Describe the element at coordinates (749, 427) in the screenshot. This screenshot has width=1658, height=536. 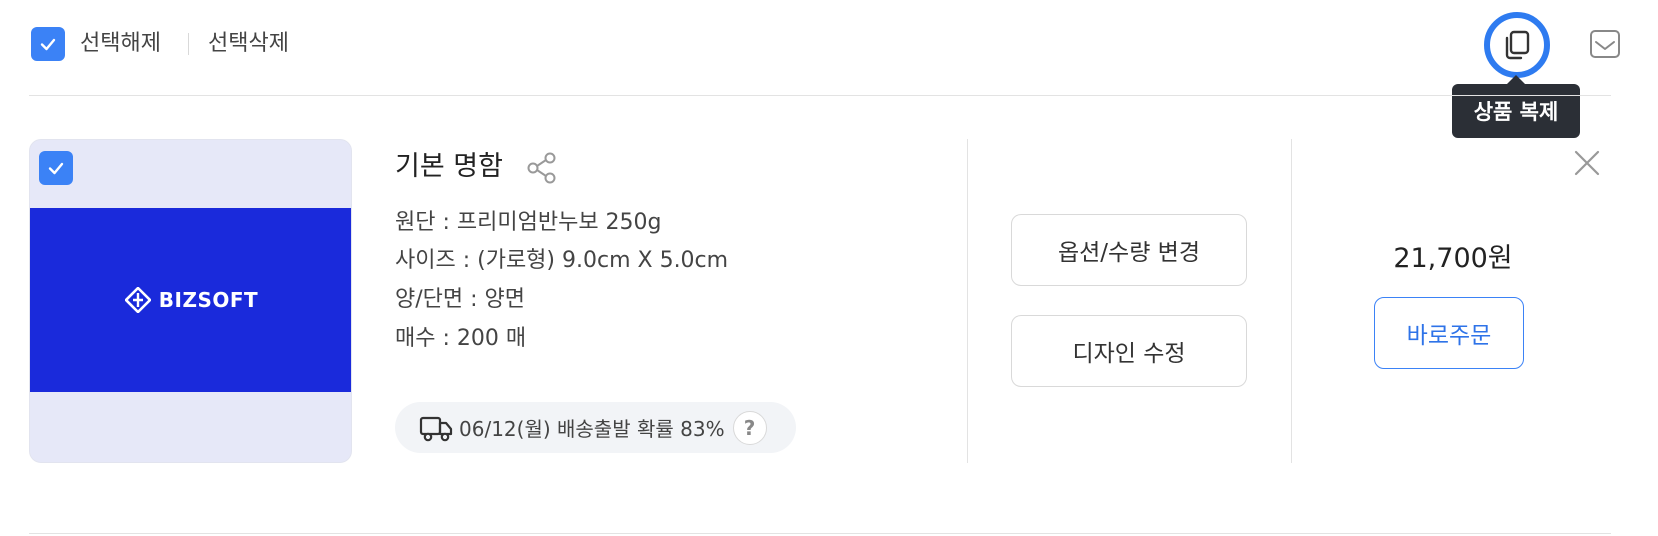
I see `help-icon: ?` at that location.